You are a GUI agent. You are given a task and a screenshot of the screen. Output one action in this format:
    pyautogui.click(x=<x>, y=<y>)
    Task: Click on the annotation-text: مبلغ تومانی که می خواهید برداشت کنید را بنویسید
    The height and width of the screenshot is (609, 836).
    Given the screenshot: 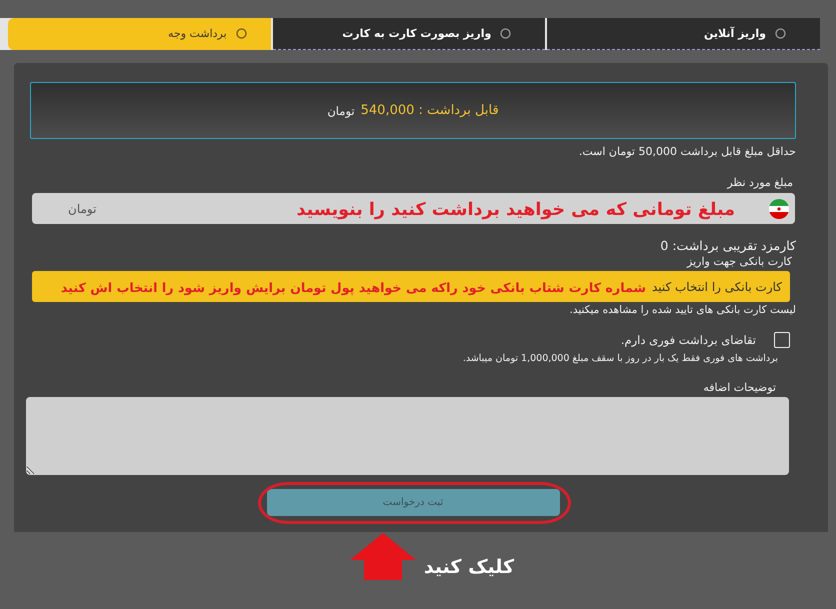 What is the action you would take?
    pyautogui.click(x=515, y=210)
    